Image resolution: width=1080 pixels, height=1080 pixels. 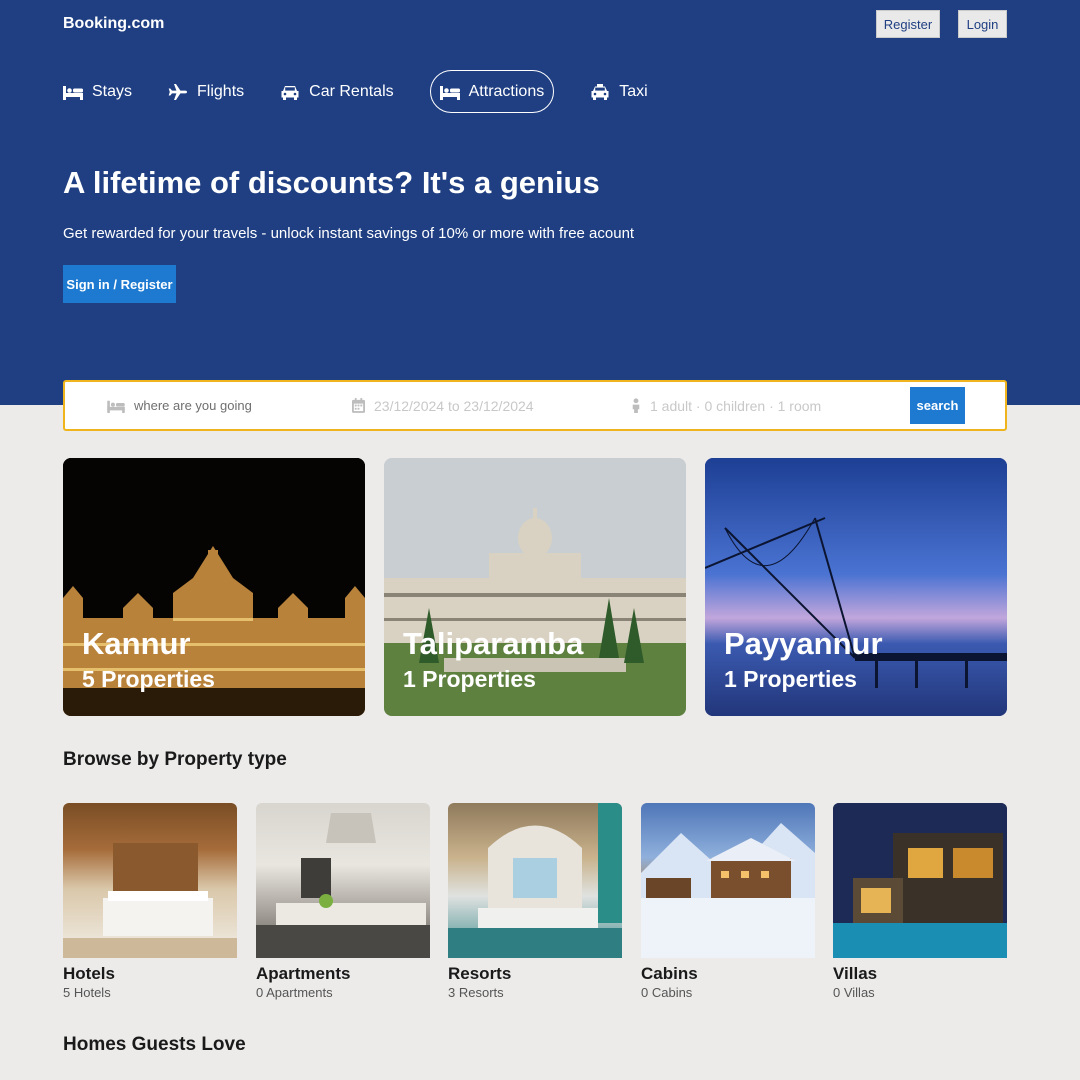 I want to click on person-icon, so click(x=636, y=405).